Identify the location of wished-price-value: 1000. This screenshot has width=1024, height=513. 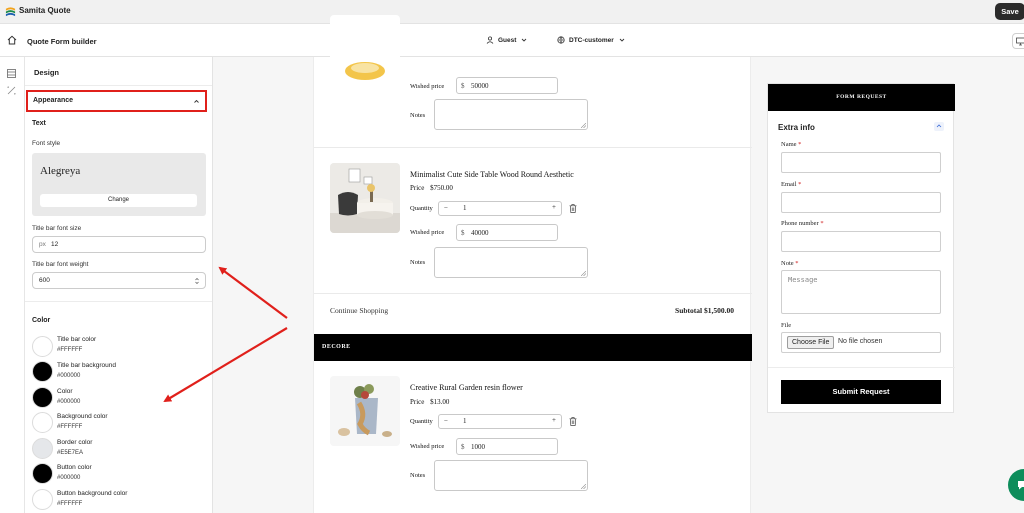
(478, 447).